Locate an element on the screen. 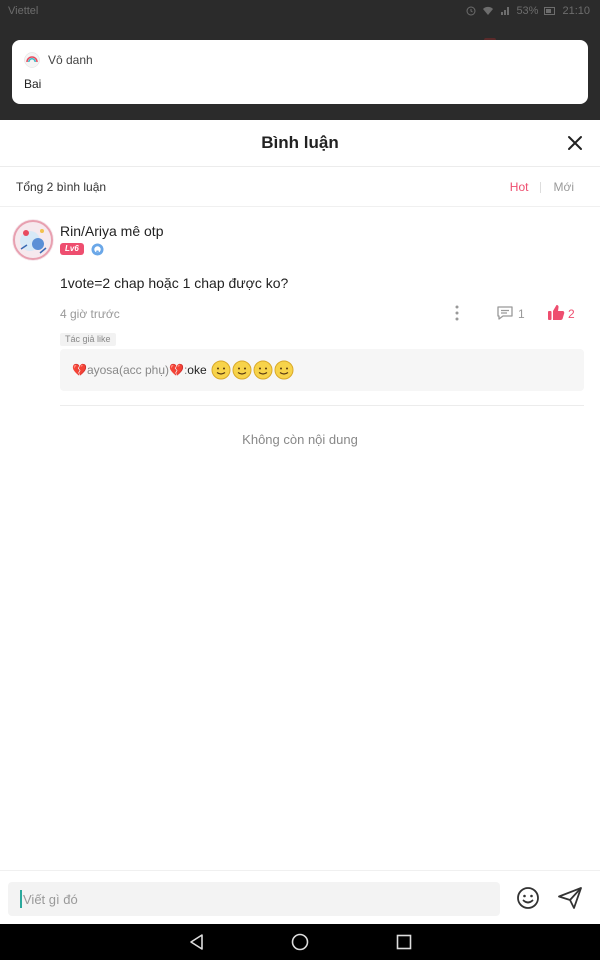 Image resolution: width=600 pixels, height=960 pixels. sort-toggle: Hot Mới is located at coordinates (542, 187).